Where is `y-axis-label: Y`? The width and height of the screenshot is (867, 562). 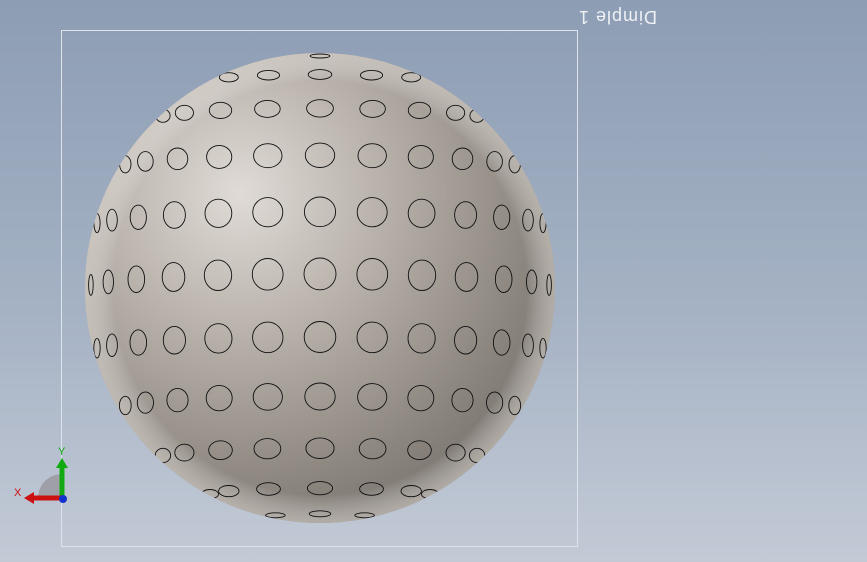
y-axis-label: Y is located at coordinates (62, 452).